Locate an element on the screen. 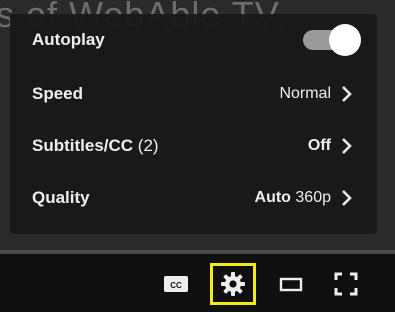 This screenshot has height=312, width=395. cc-icon: CC is located at coordinates (176, 284).